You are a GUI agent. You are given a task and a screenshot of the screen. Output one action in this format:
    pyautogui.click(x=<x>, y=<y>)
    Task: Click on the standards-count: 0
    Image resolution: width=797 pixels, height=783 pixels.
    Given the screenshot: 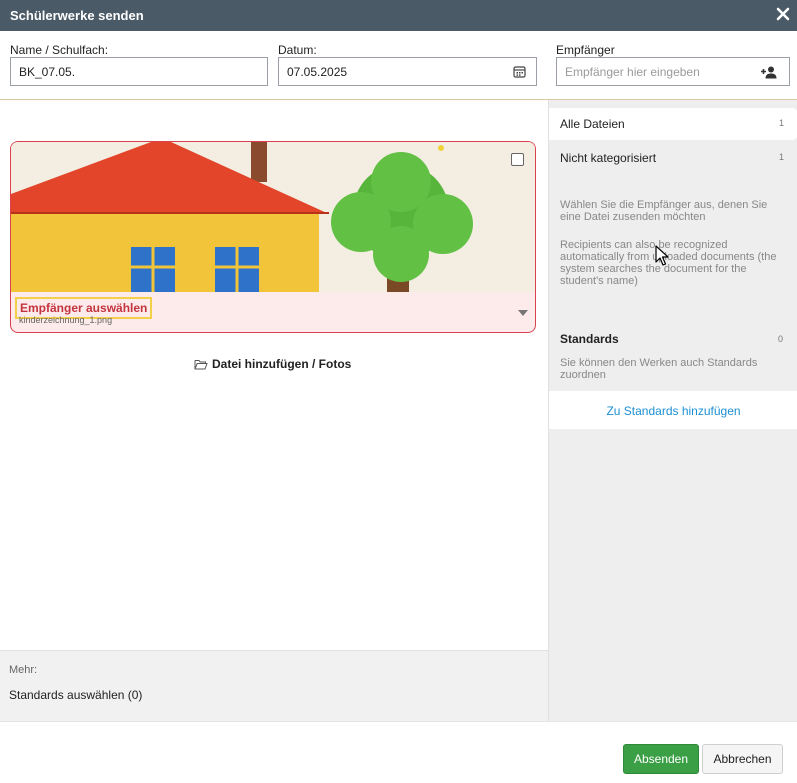 What is the action you would take?
    pyautogui.click(x=780, y=339)
    